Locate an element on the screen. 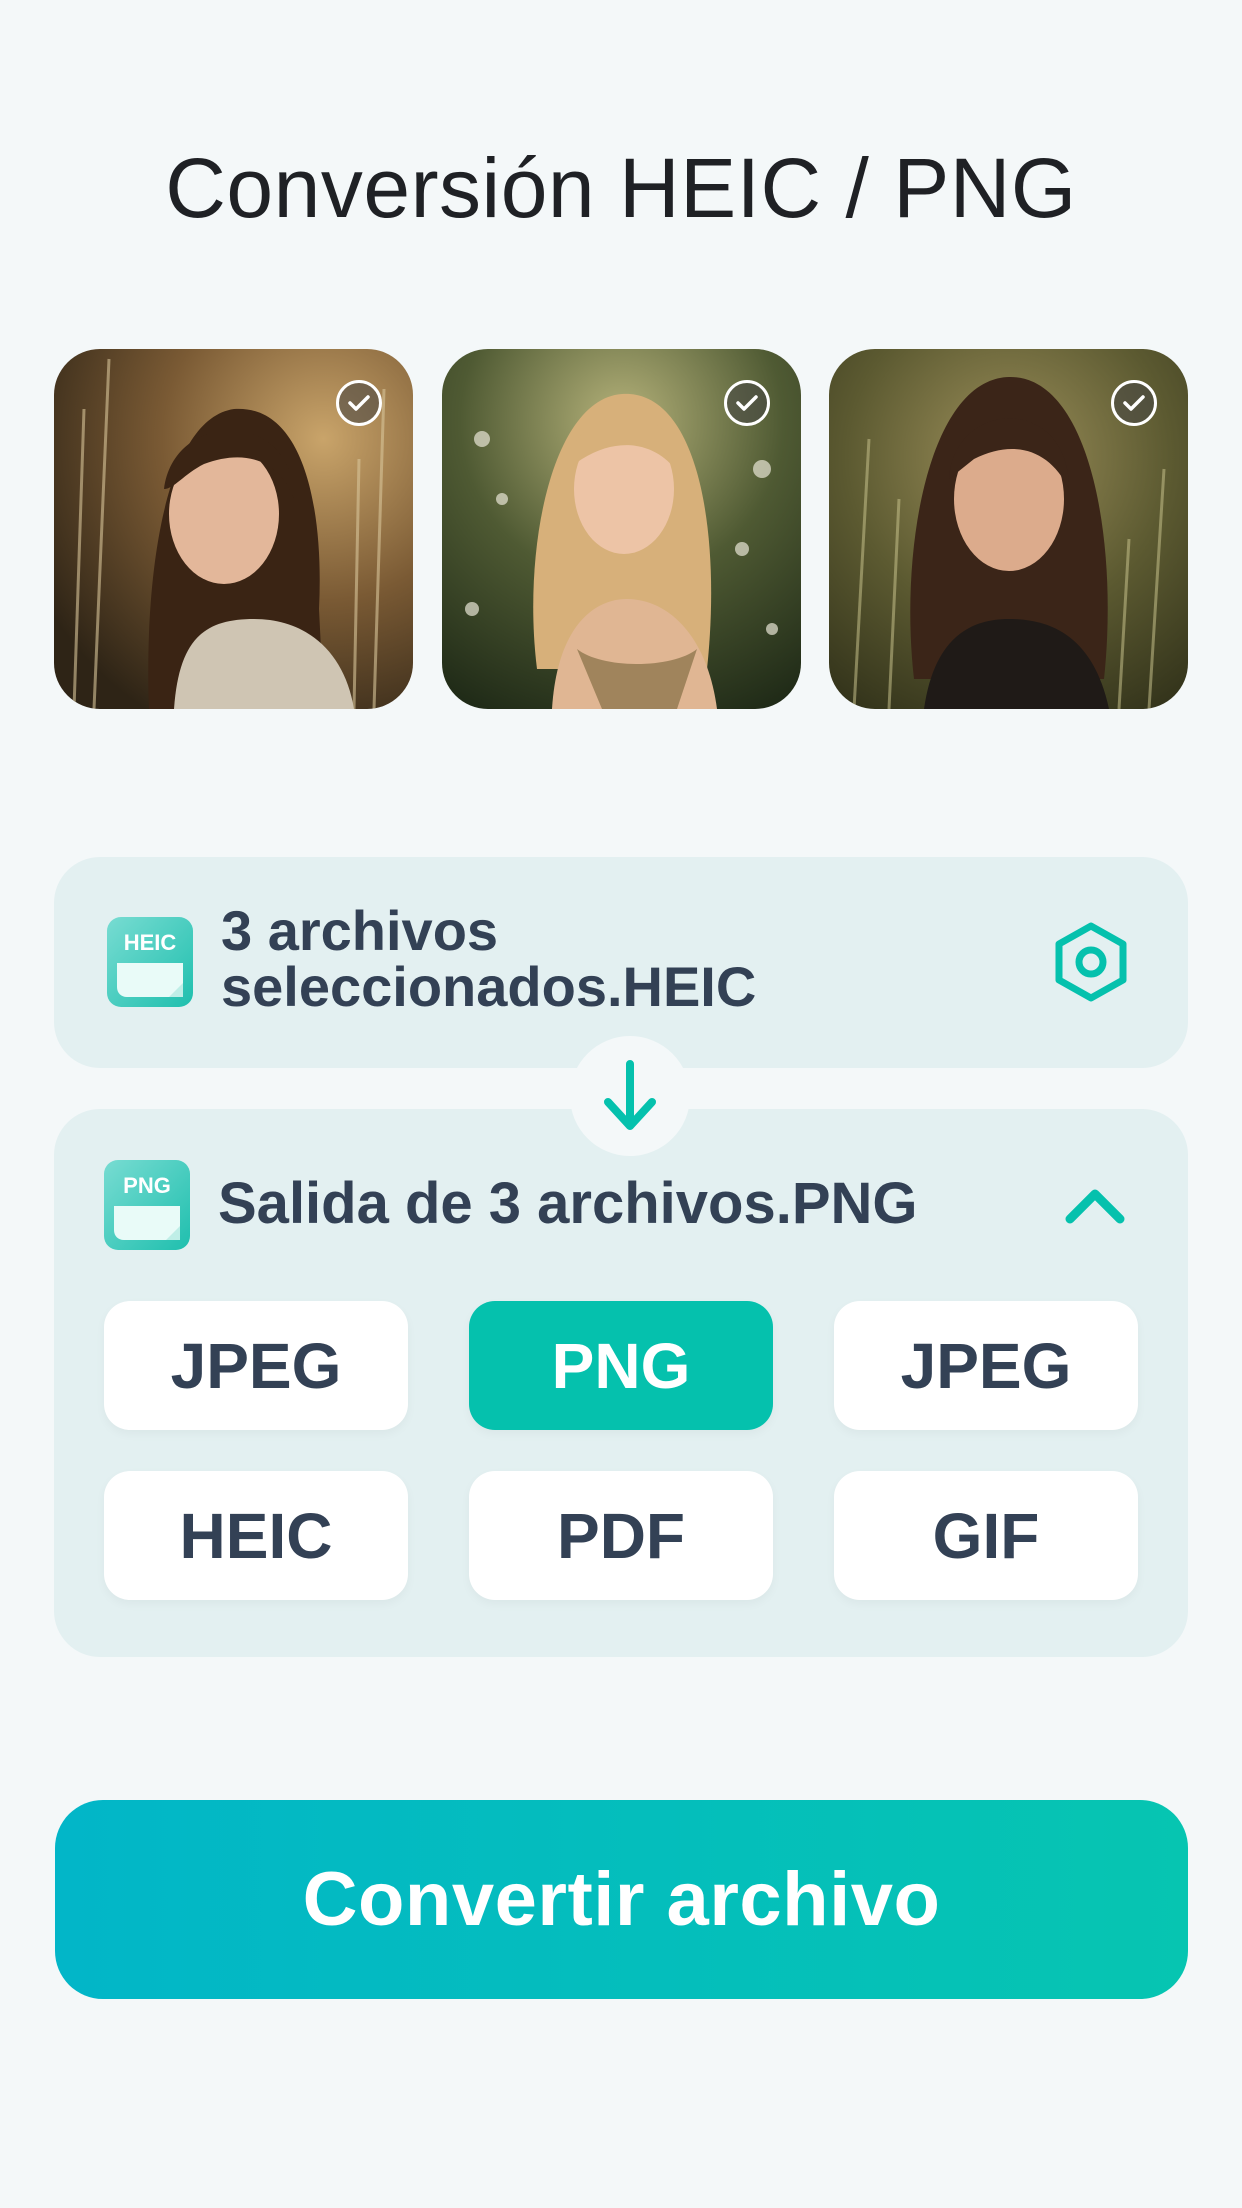 The width and height of the screenshot is (1242, 2208). convert-file-button: Convertir archivo is located at coordinates (621, 1899).